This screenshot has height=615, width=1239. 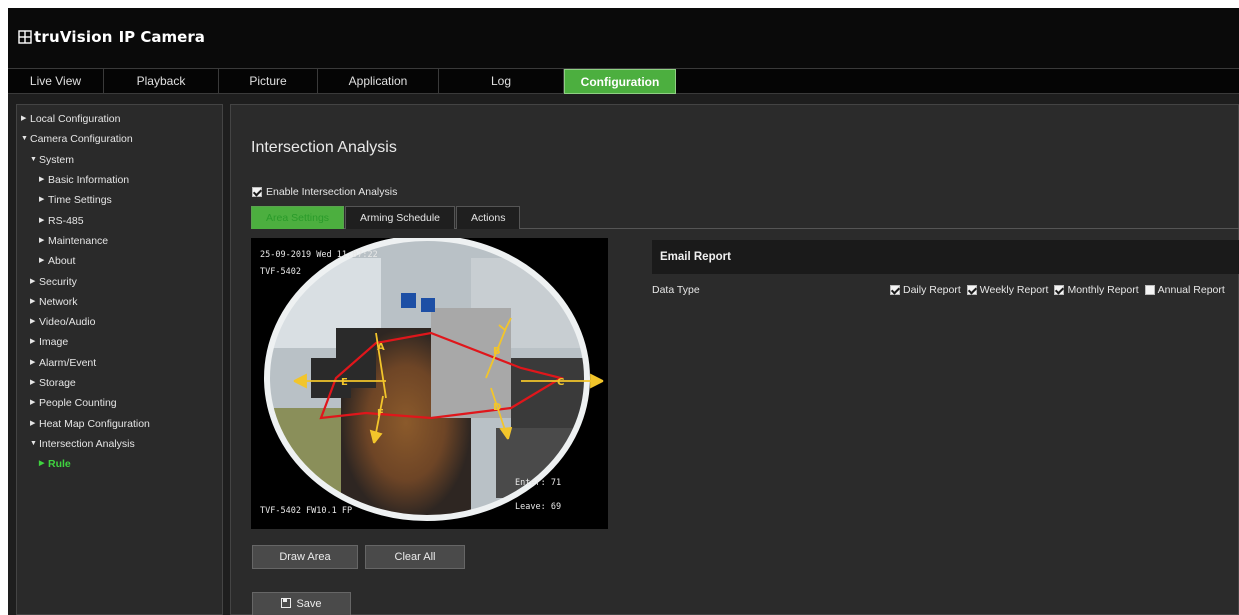 What do you see at coordinates (58, 281) in the screenshot?
I see `sidebar-item-label: Security` at bounding box center [58, 281].